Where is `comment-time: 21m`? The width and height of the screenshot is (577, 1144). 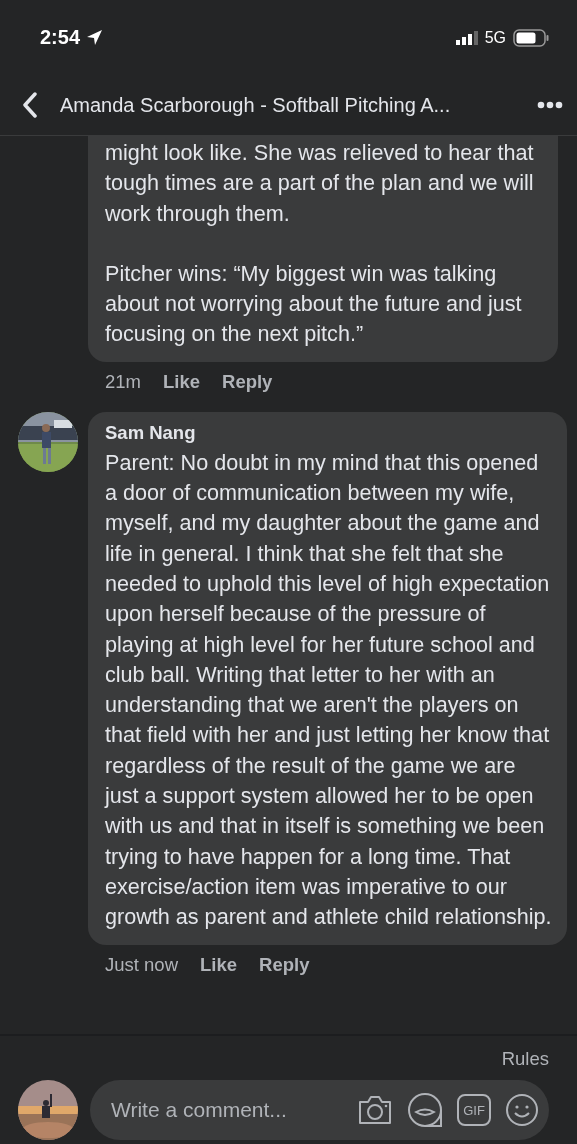
comment-time: 21m is located at coordinates (123, 381).